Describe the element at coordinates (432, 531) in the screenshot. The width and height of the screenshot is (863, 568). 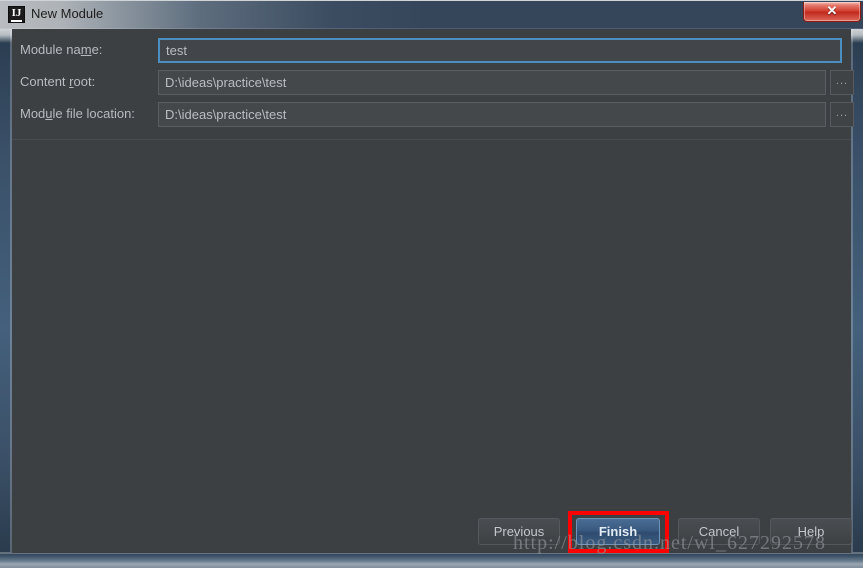
I see `dialog-button-bar: Previous Finish Cancel Help` at that location.